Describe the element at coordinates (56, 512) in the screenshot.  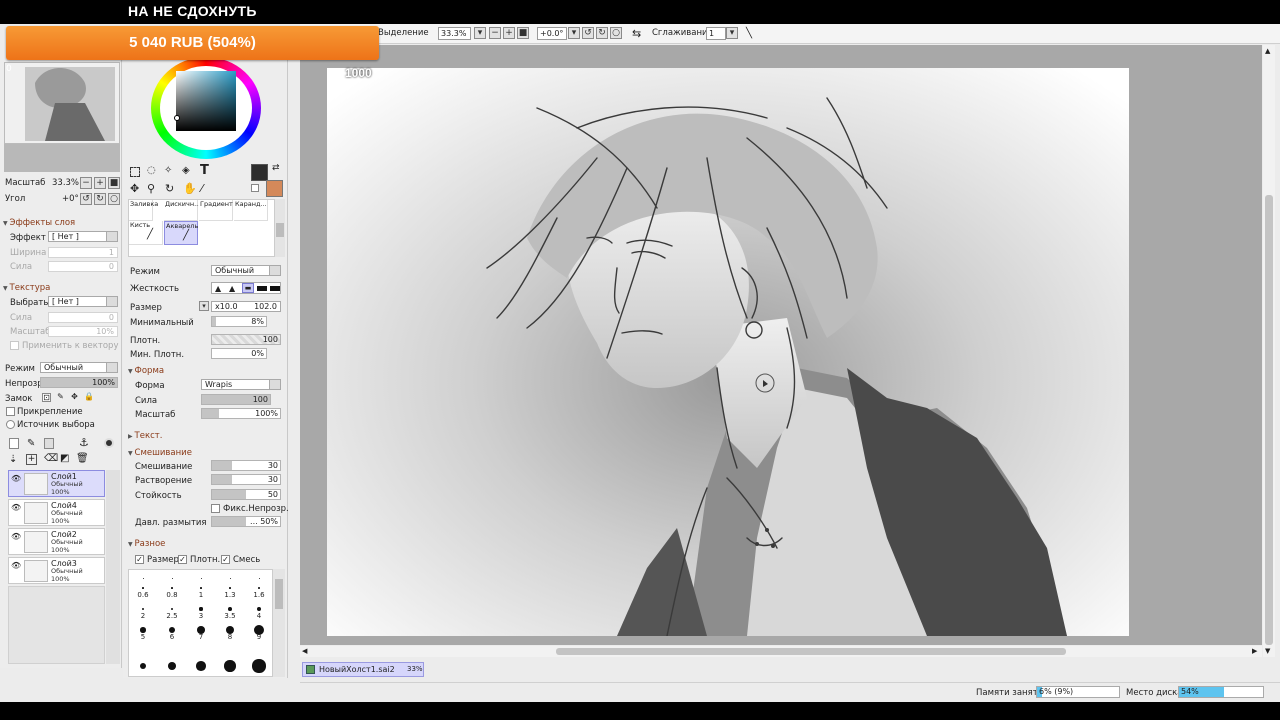
I see `layer-item: 👁 Слой4 Обычный 100%` at that location.